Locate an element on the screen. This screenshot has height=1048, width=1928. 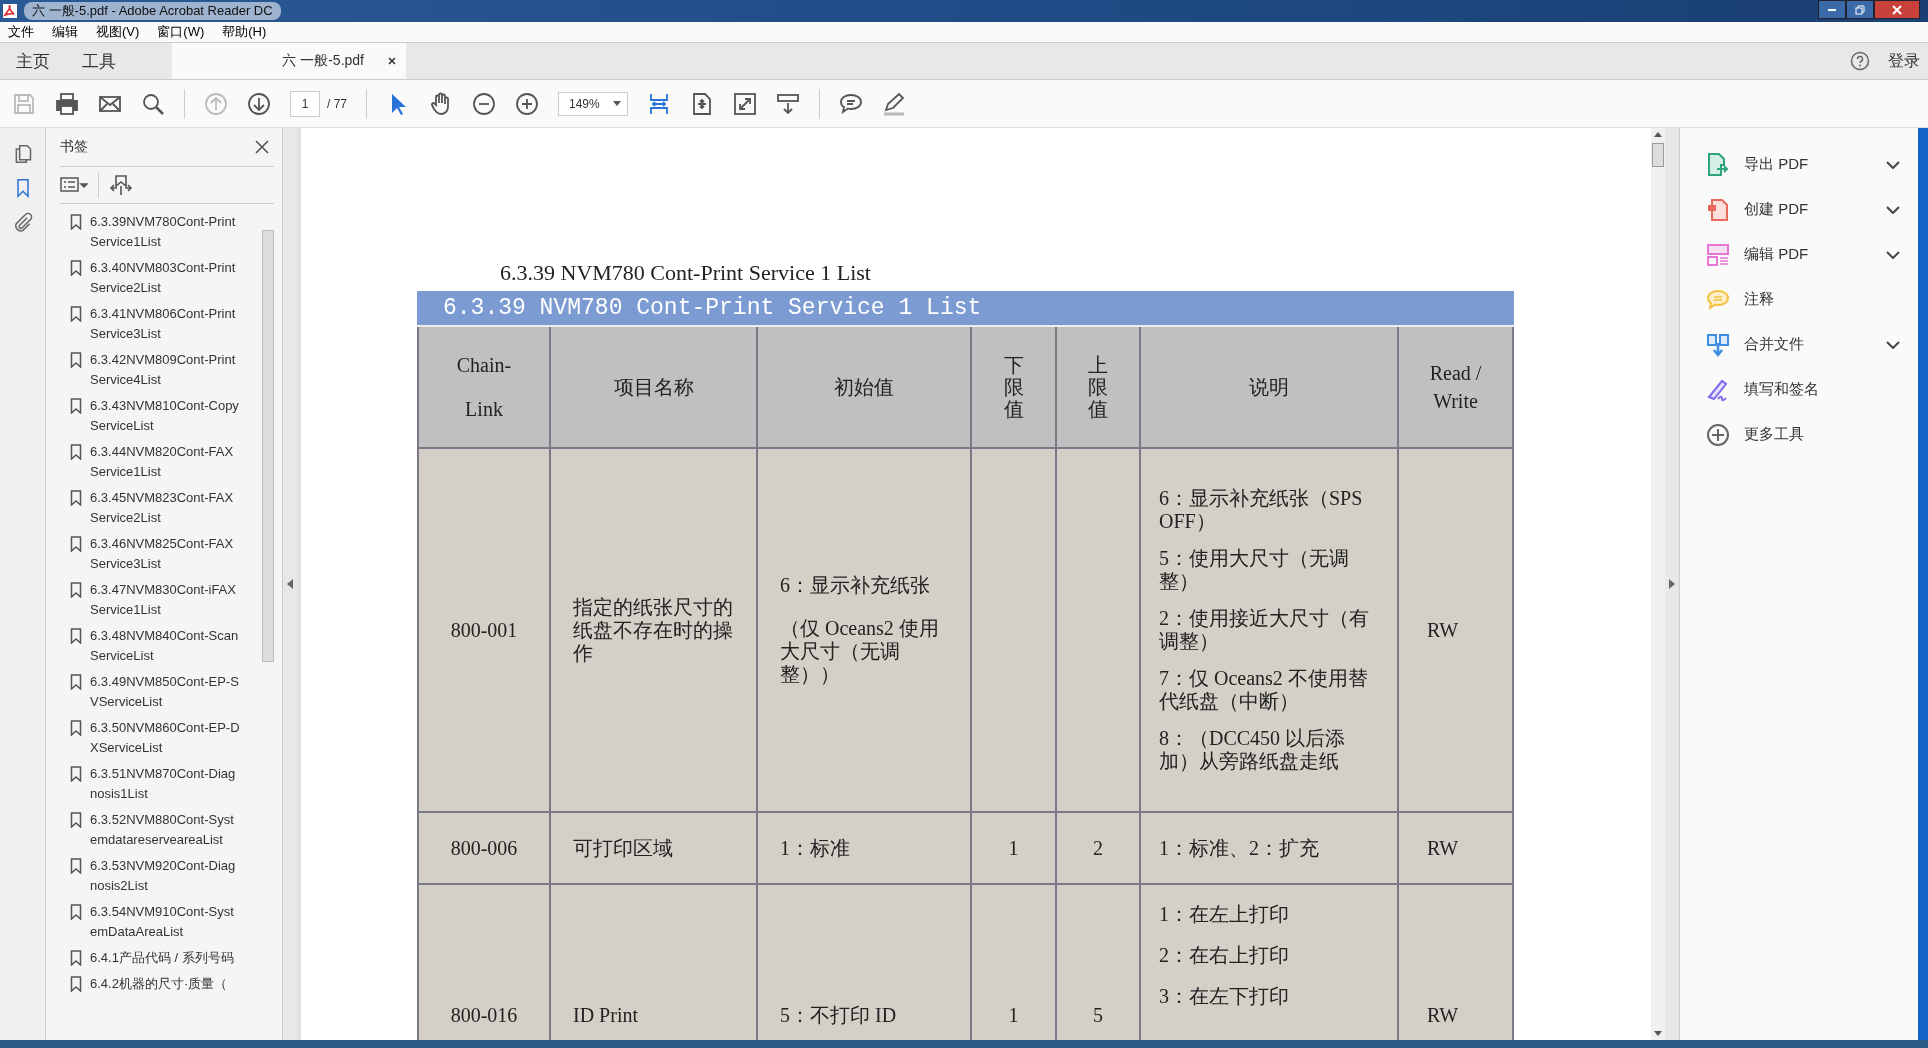
bookmark-item: 6.3.51NVM870Cont-Diagnosis1List is located at coordinates (165, 784).